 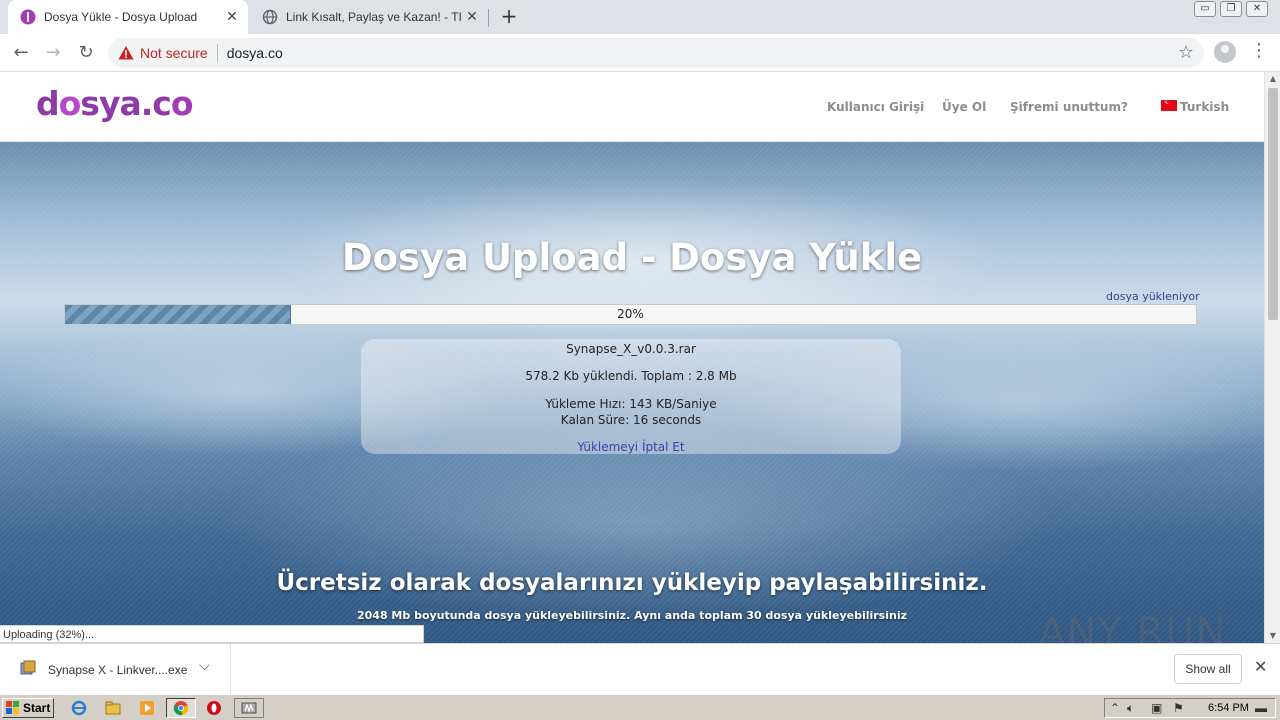 I want to click on page-scrollbar: ▲ ▼, so click(x=1272, y=357).